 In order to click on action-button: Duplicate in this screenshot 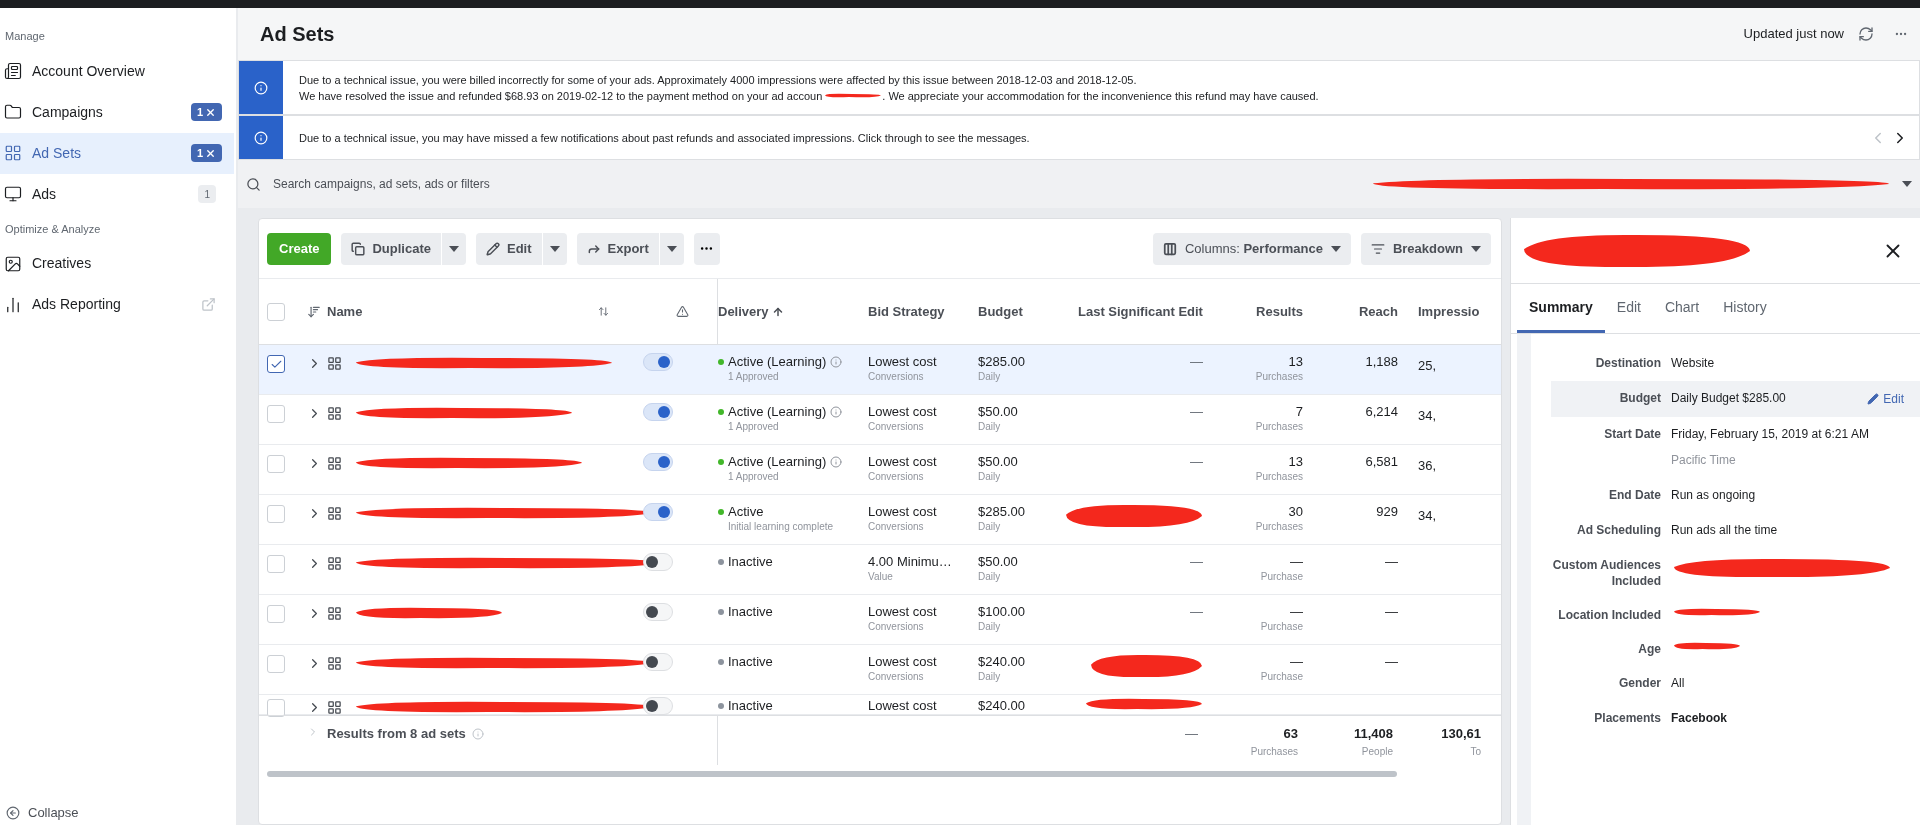, I will do `click(391, 248)`.